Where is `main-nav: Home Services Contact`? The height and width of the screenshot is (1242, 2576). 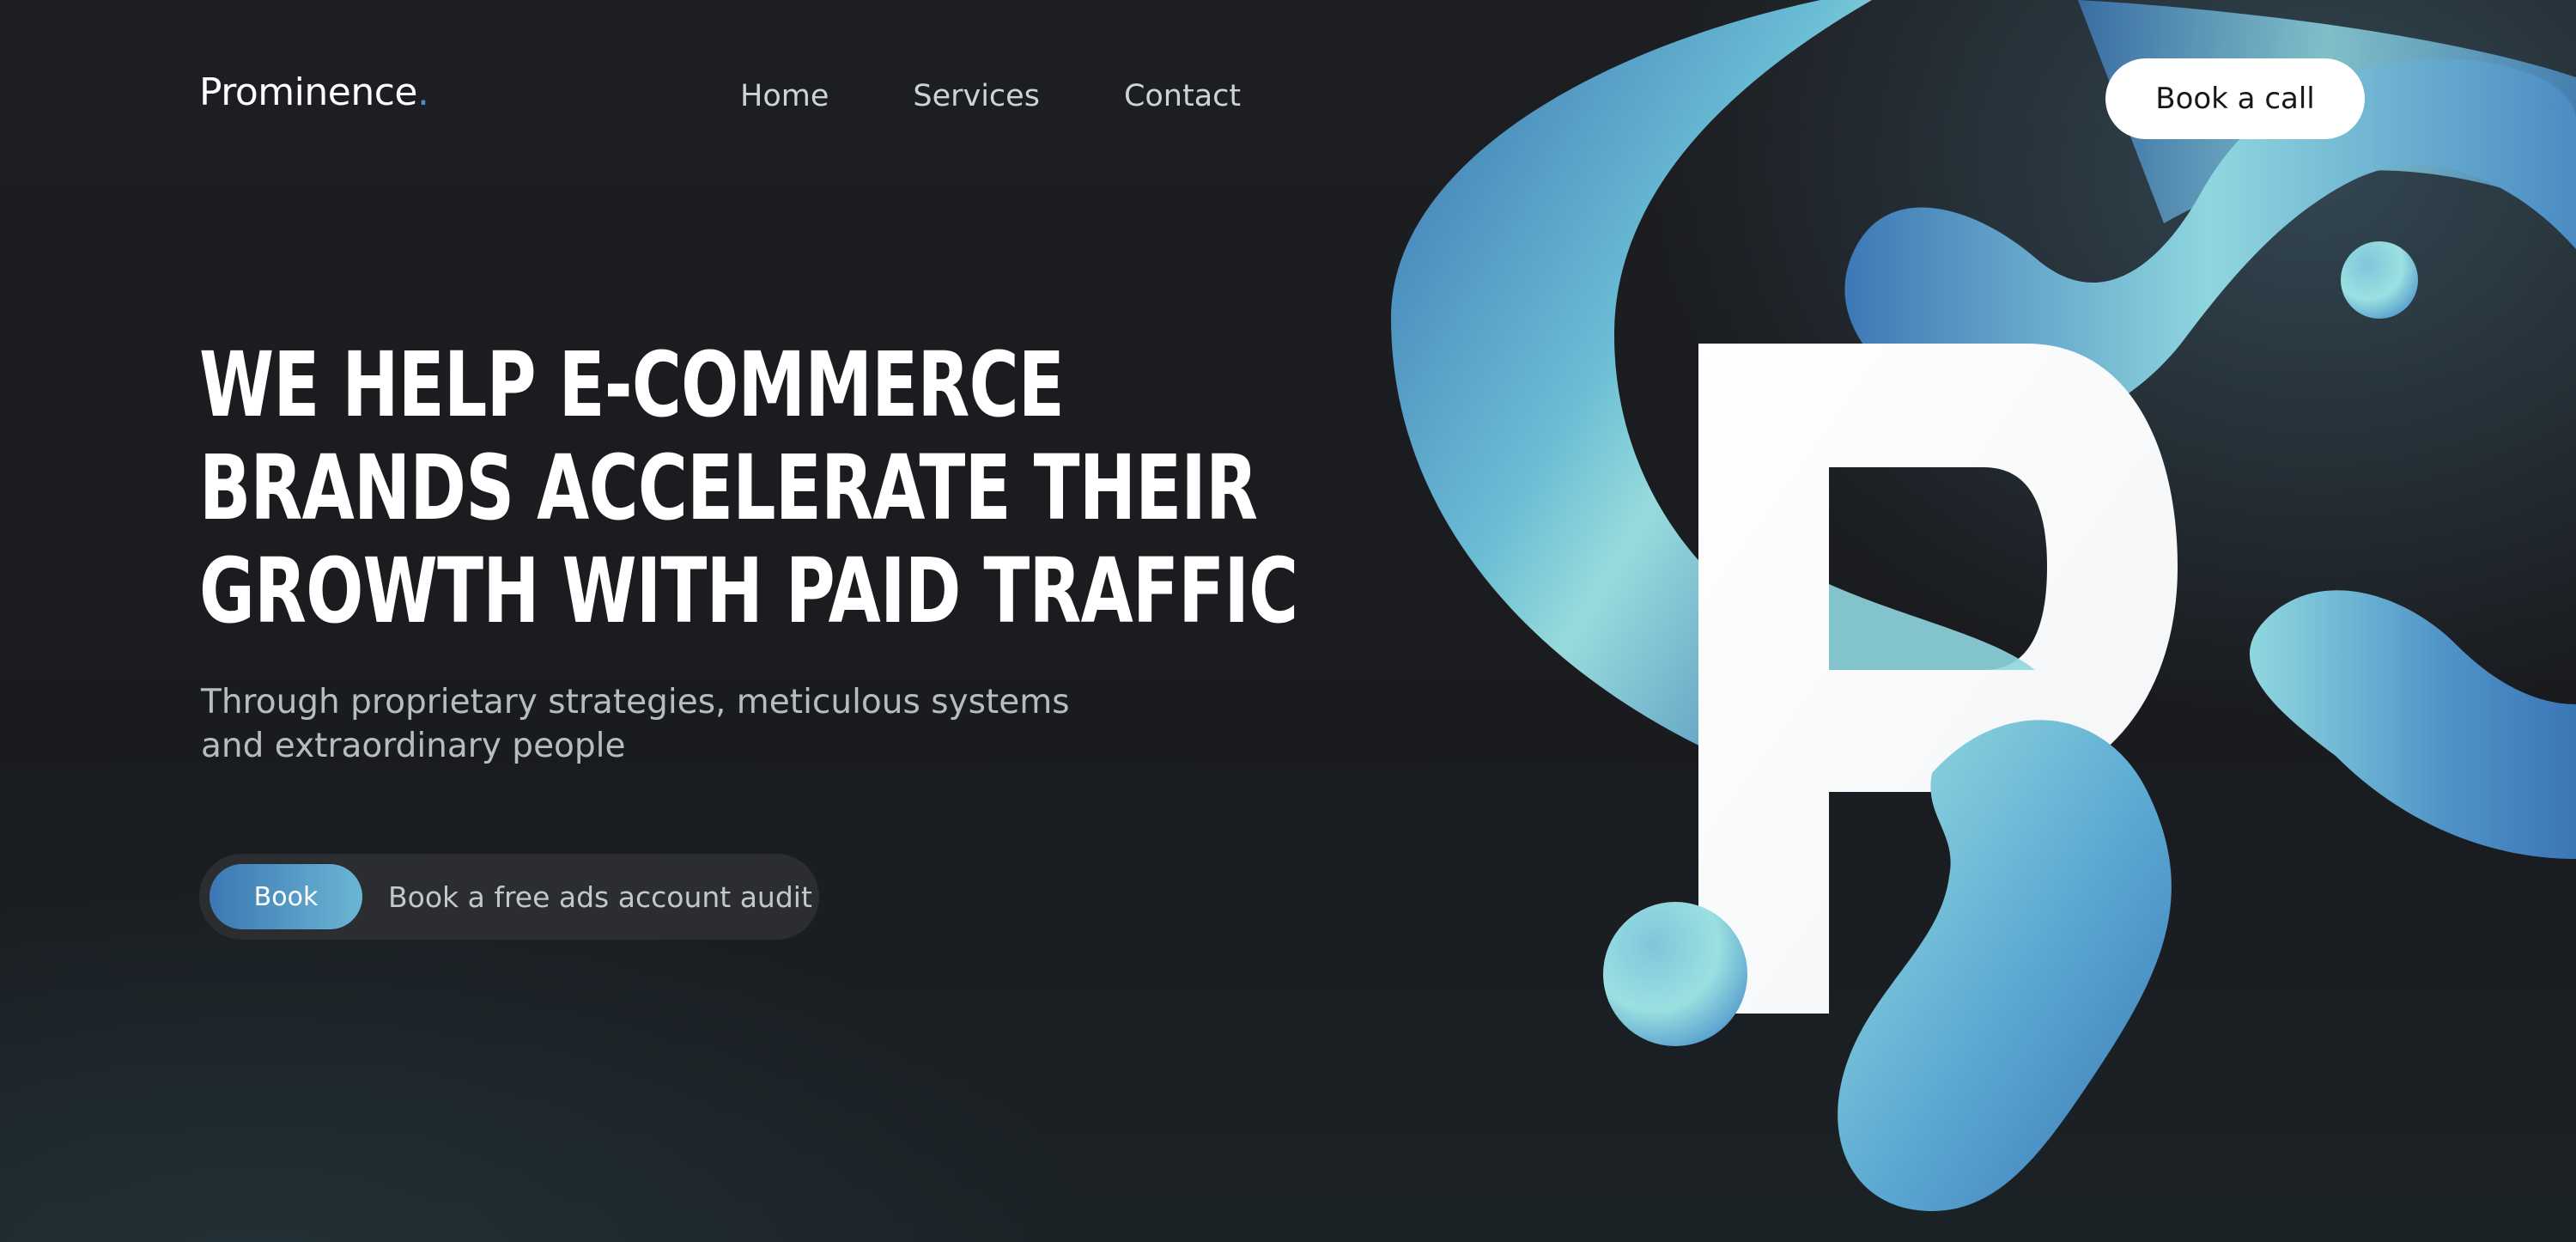
main-nav: Home Services Contact is located at coordinates (991, 96).